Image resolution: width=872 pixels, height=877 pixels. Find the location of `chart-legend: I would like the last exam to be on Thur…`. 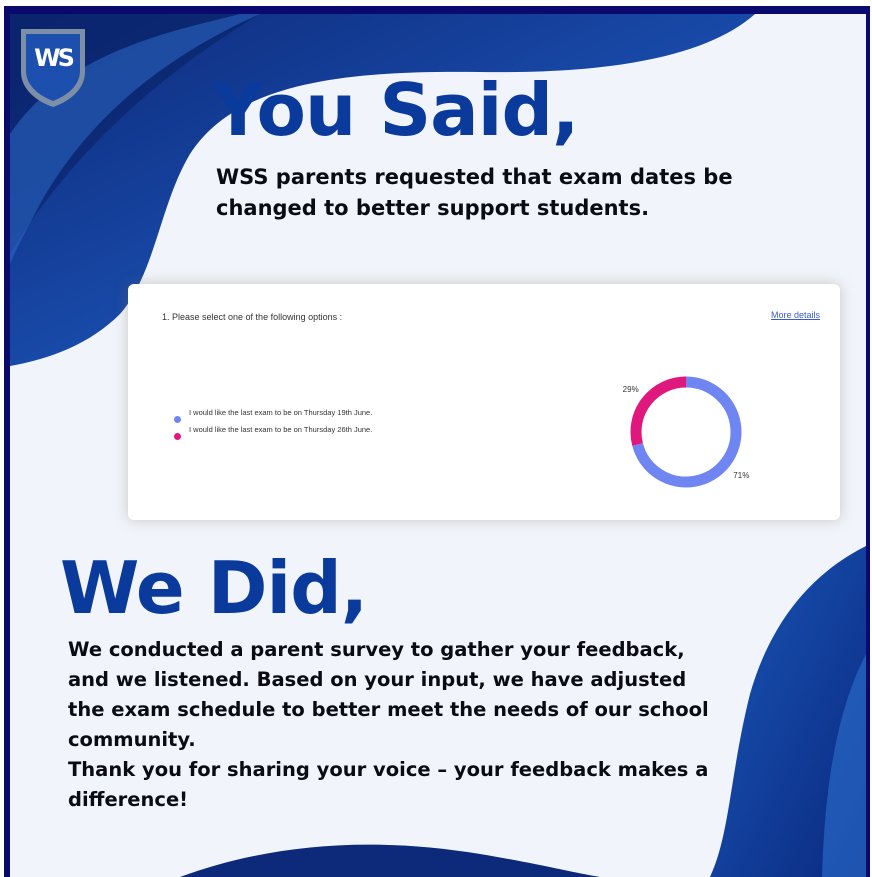

chart-legend: I would like the last exam to be on Thur… is located at coordinates (284, 425).